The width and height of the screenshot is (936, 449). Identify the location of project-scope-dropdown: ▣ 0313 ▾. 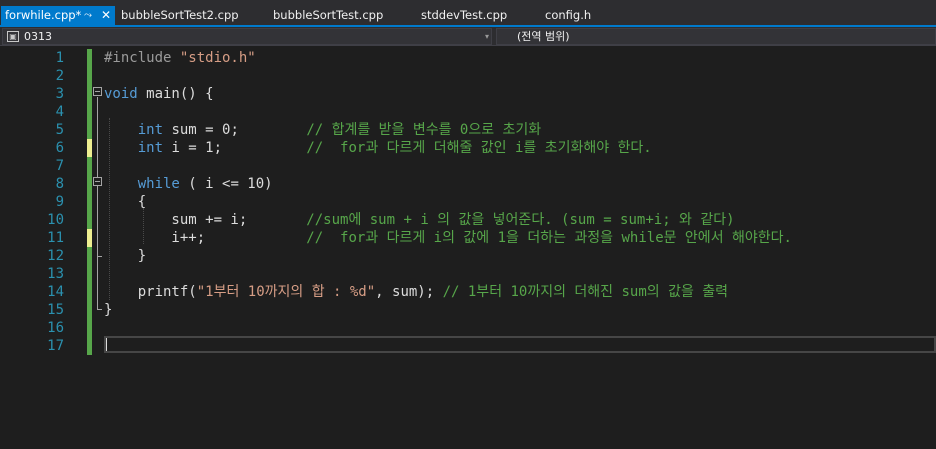
(247, 36).